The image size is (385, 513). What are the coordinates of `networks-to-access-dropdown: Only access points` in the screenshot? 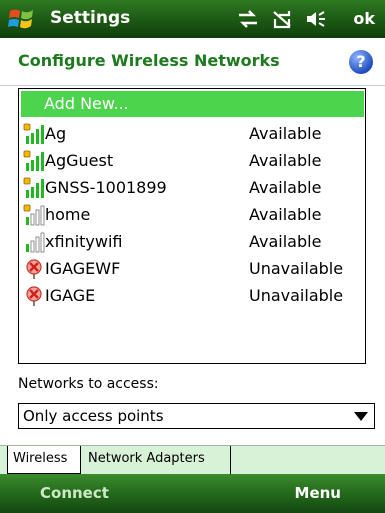 It's located at (196, 416).